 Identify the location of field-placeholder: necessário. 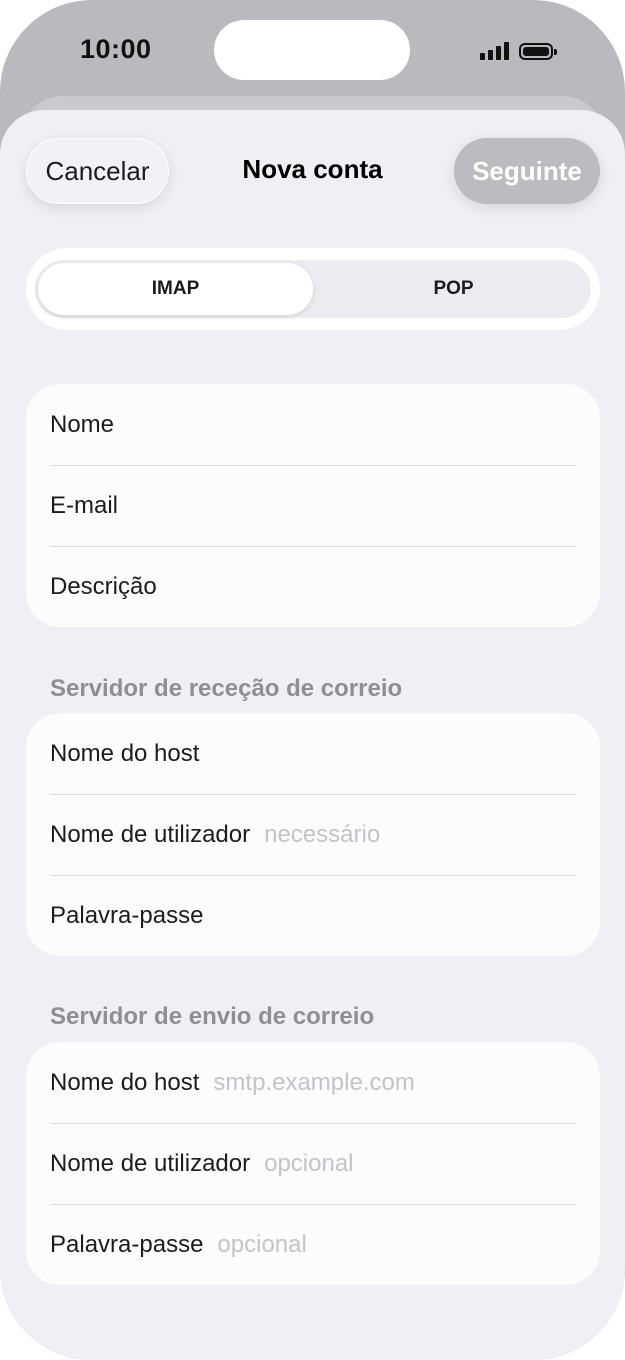
(322, 834).